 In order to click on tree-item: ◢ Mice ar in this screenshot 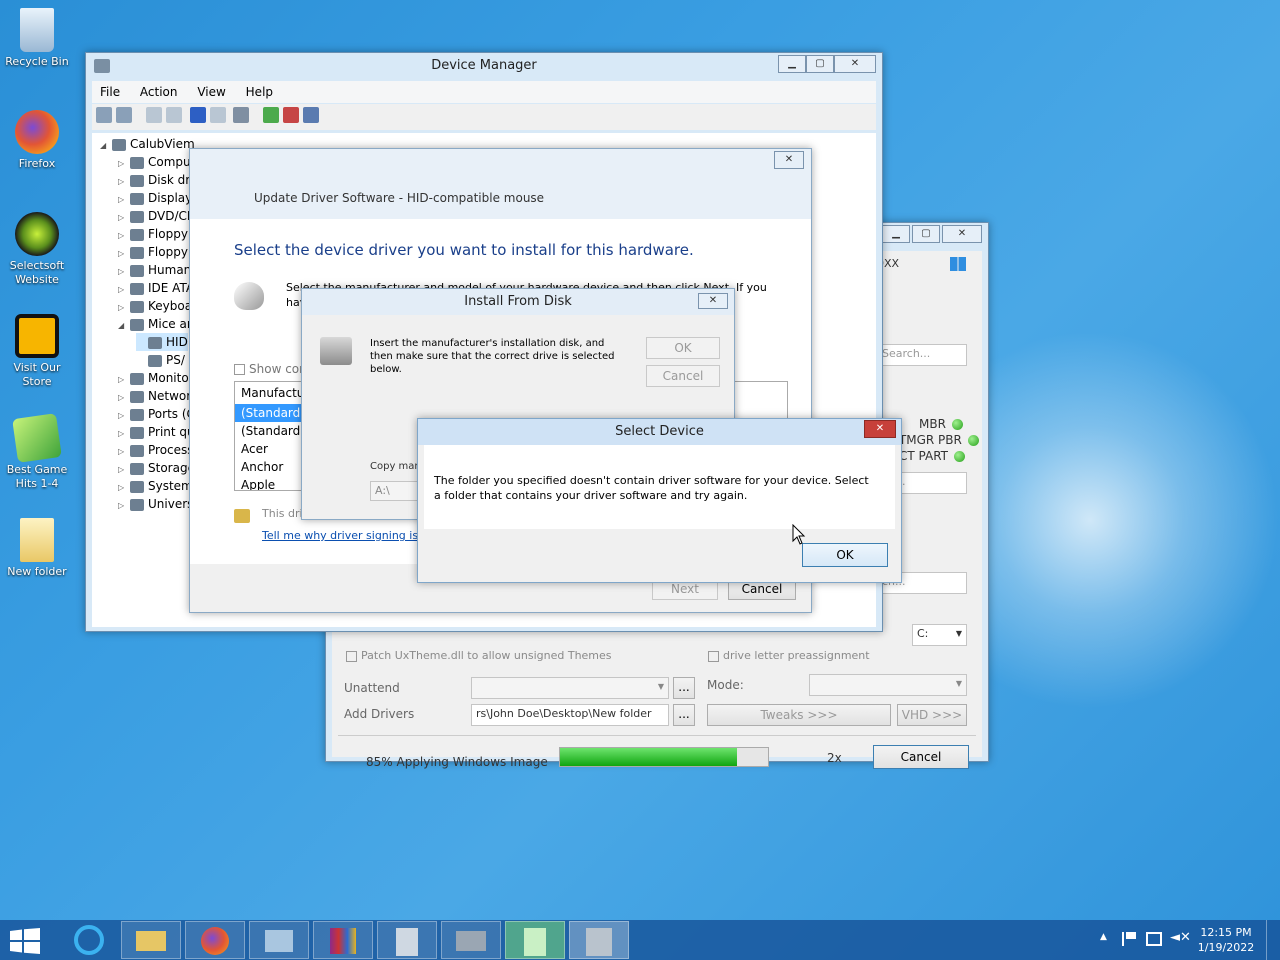, I will do `click(155, 324)`.